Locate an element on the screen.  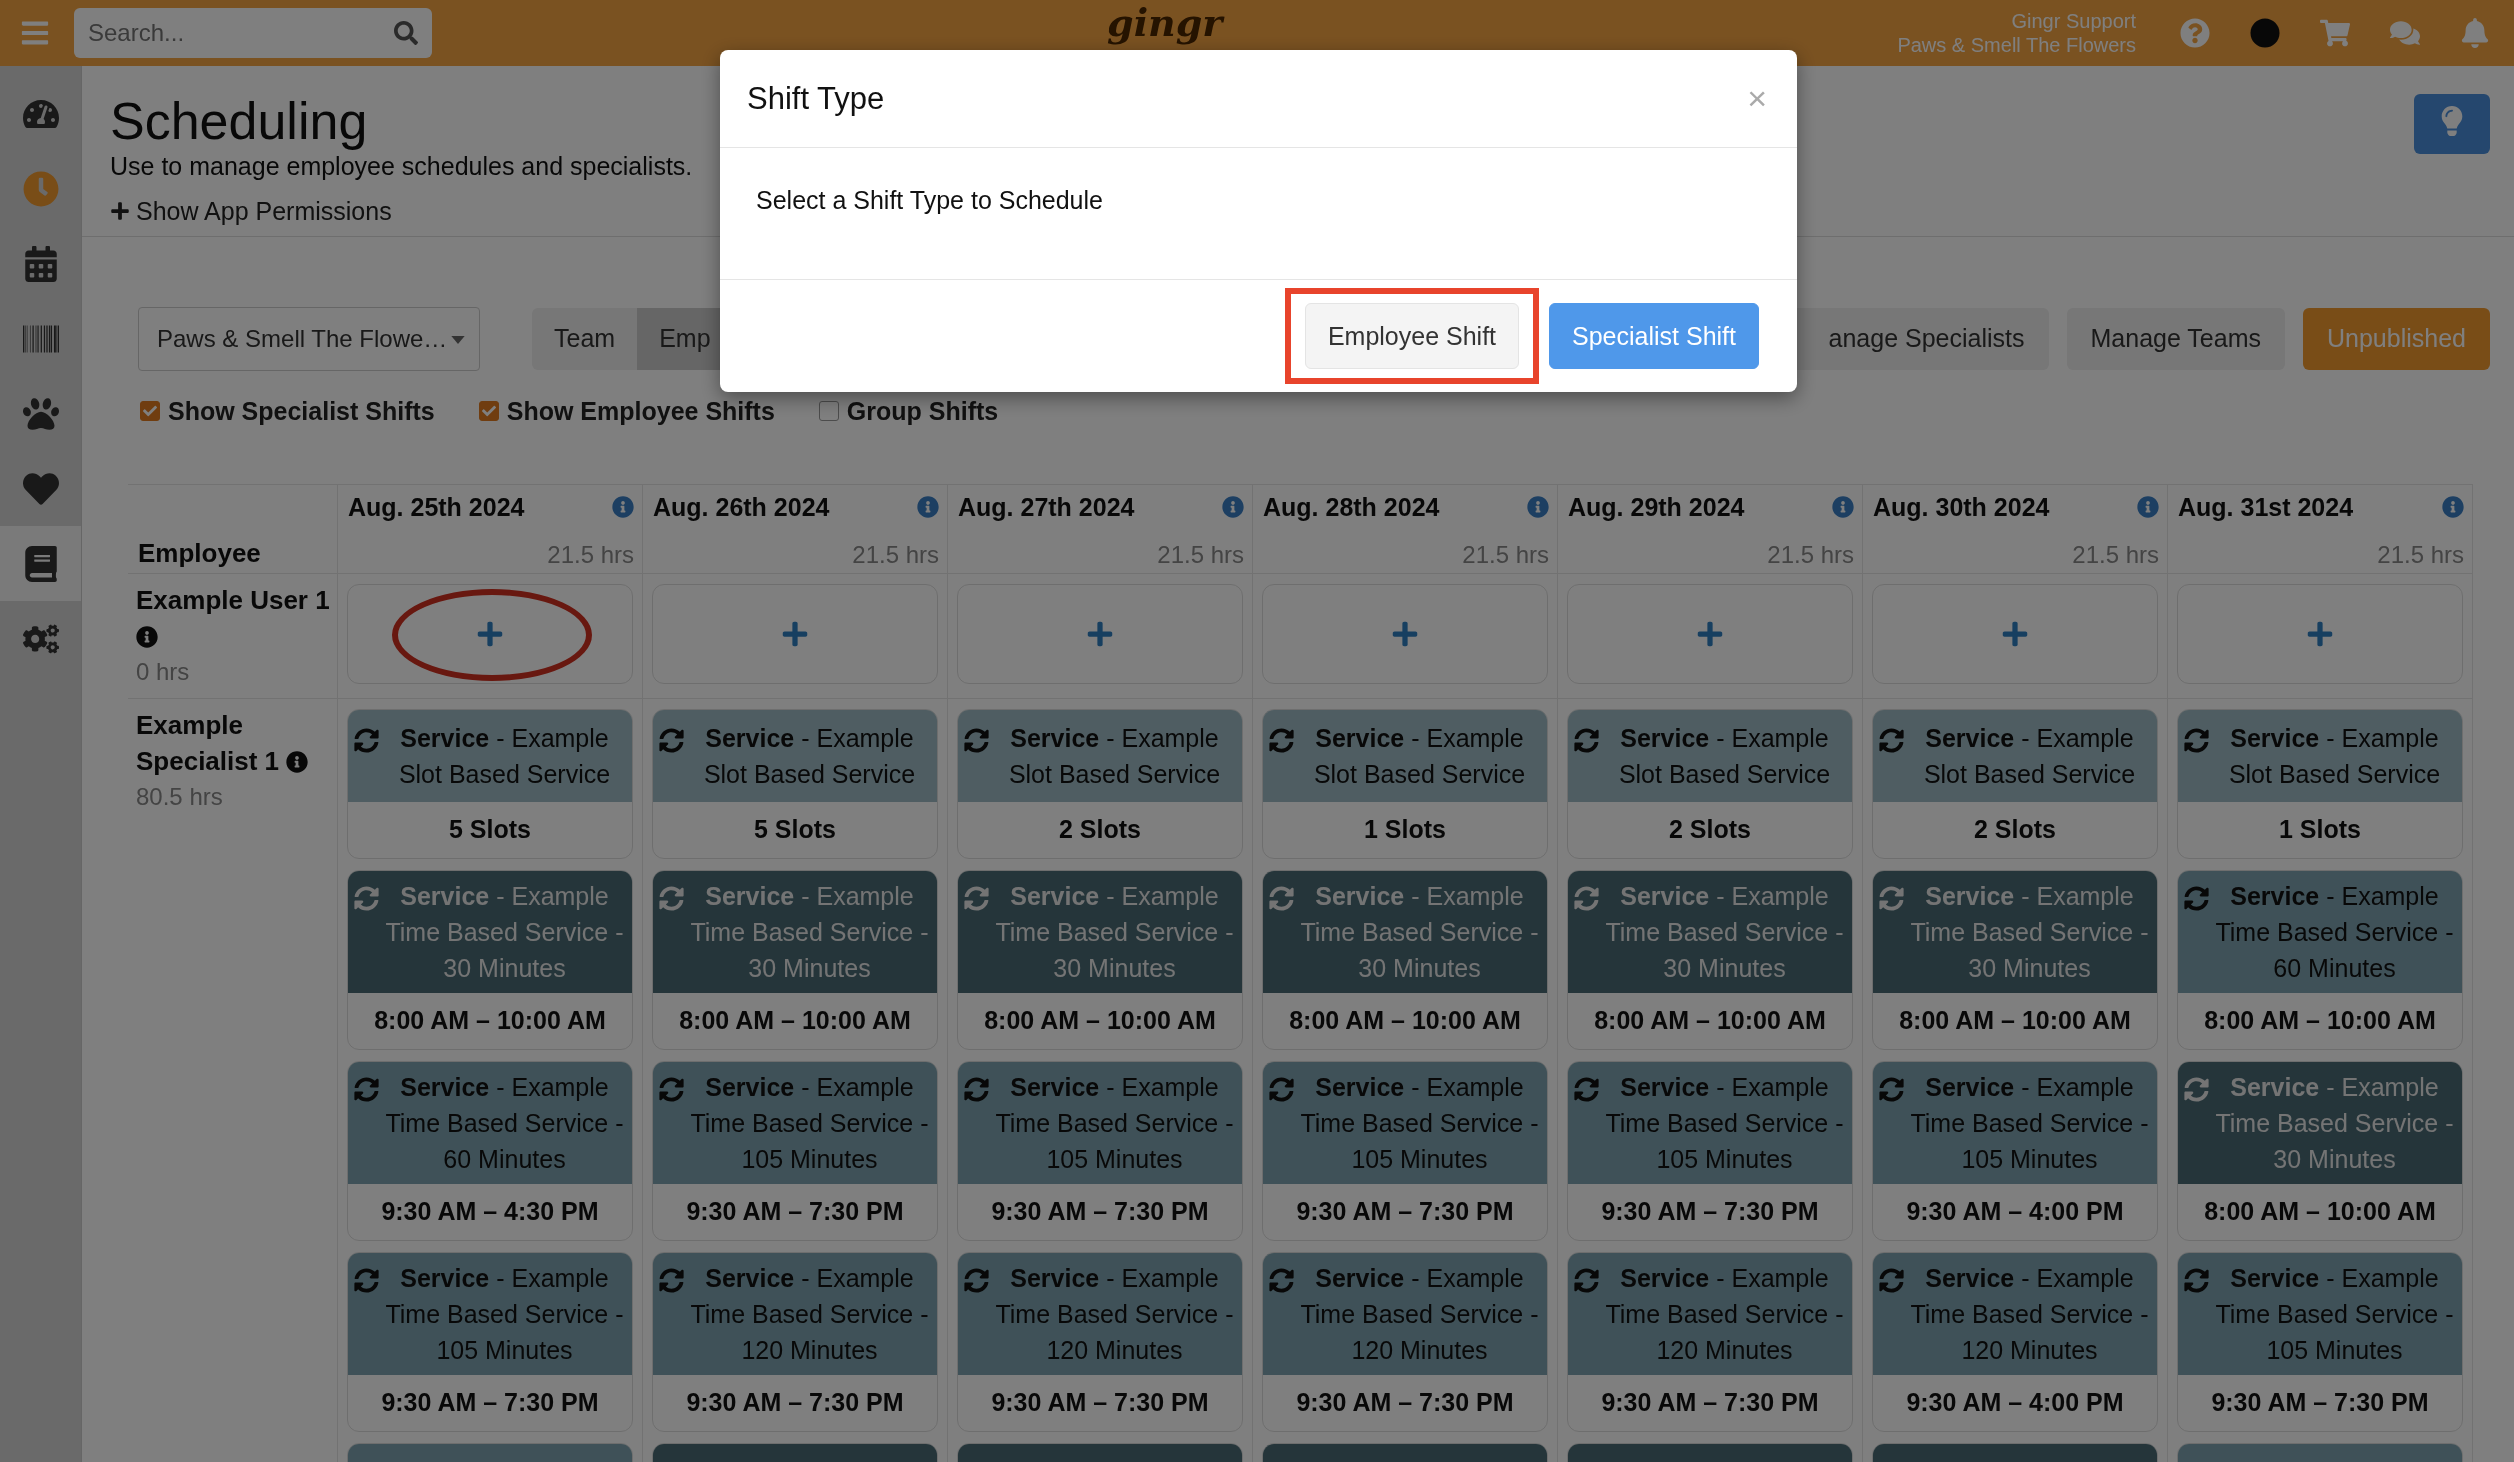
employee-hours: 0 hrs is located at coordinates (163, 671).